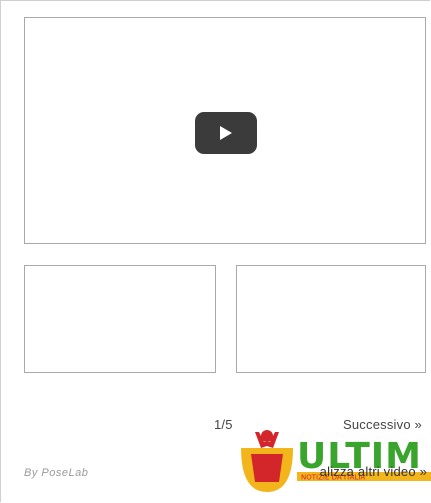  What do you see at coordinates (336, 461) in the screenshot?
I see `ultimi-logo: ULTIM NOTIZIE DA ITALIA` at bounding box center [336, 461].